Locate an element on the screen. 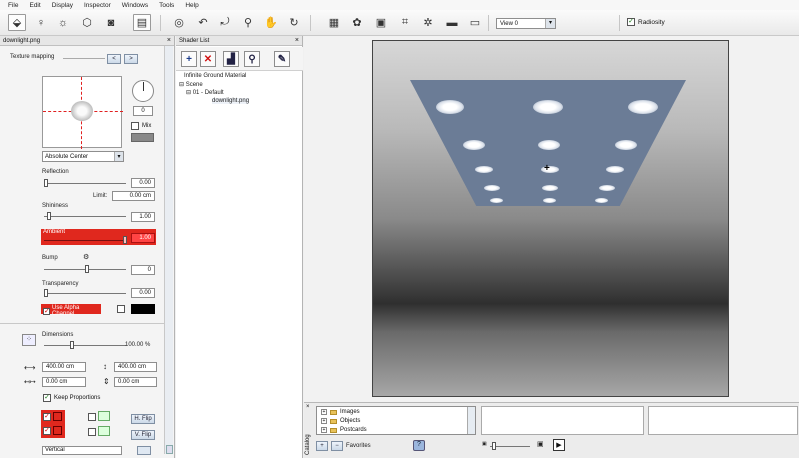 The height and width of the screenshot is (458, 799). refresh-icon: ↻ is located at coordinates (294, 22).